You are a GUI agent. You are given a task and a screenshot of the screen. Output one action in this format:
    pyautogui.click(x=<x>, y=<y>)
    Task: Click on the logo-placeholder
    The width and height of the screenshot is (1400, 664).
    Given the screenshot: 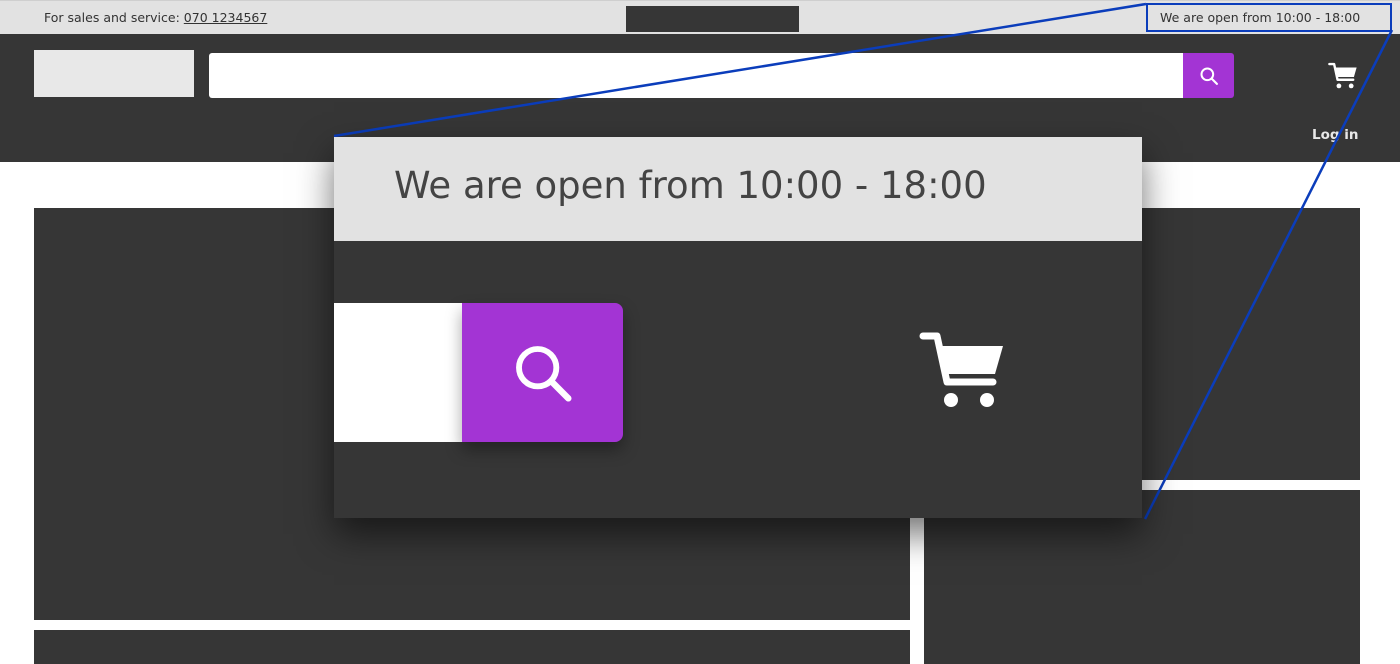 What is the action you would take?
    pyautogui.click(x=114, y=73)
    